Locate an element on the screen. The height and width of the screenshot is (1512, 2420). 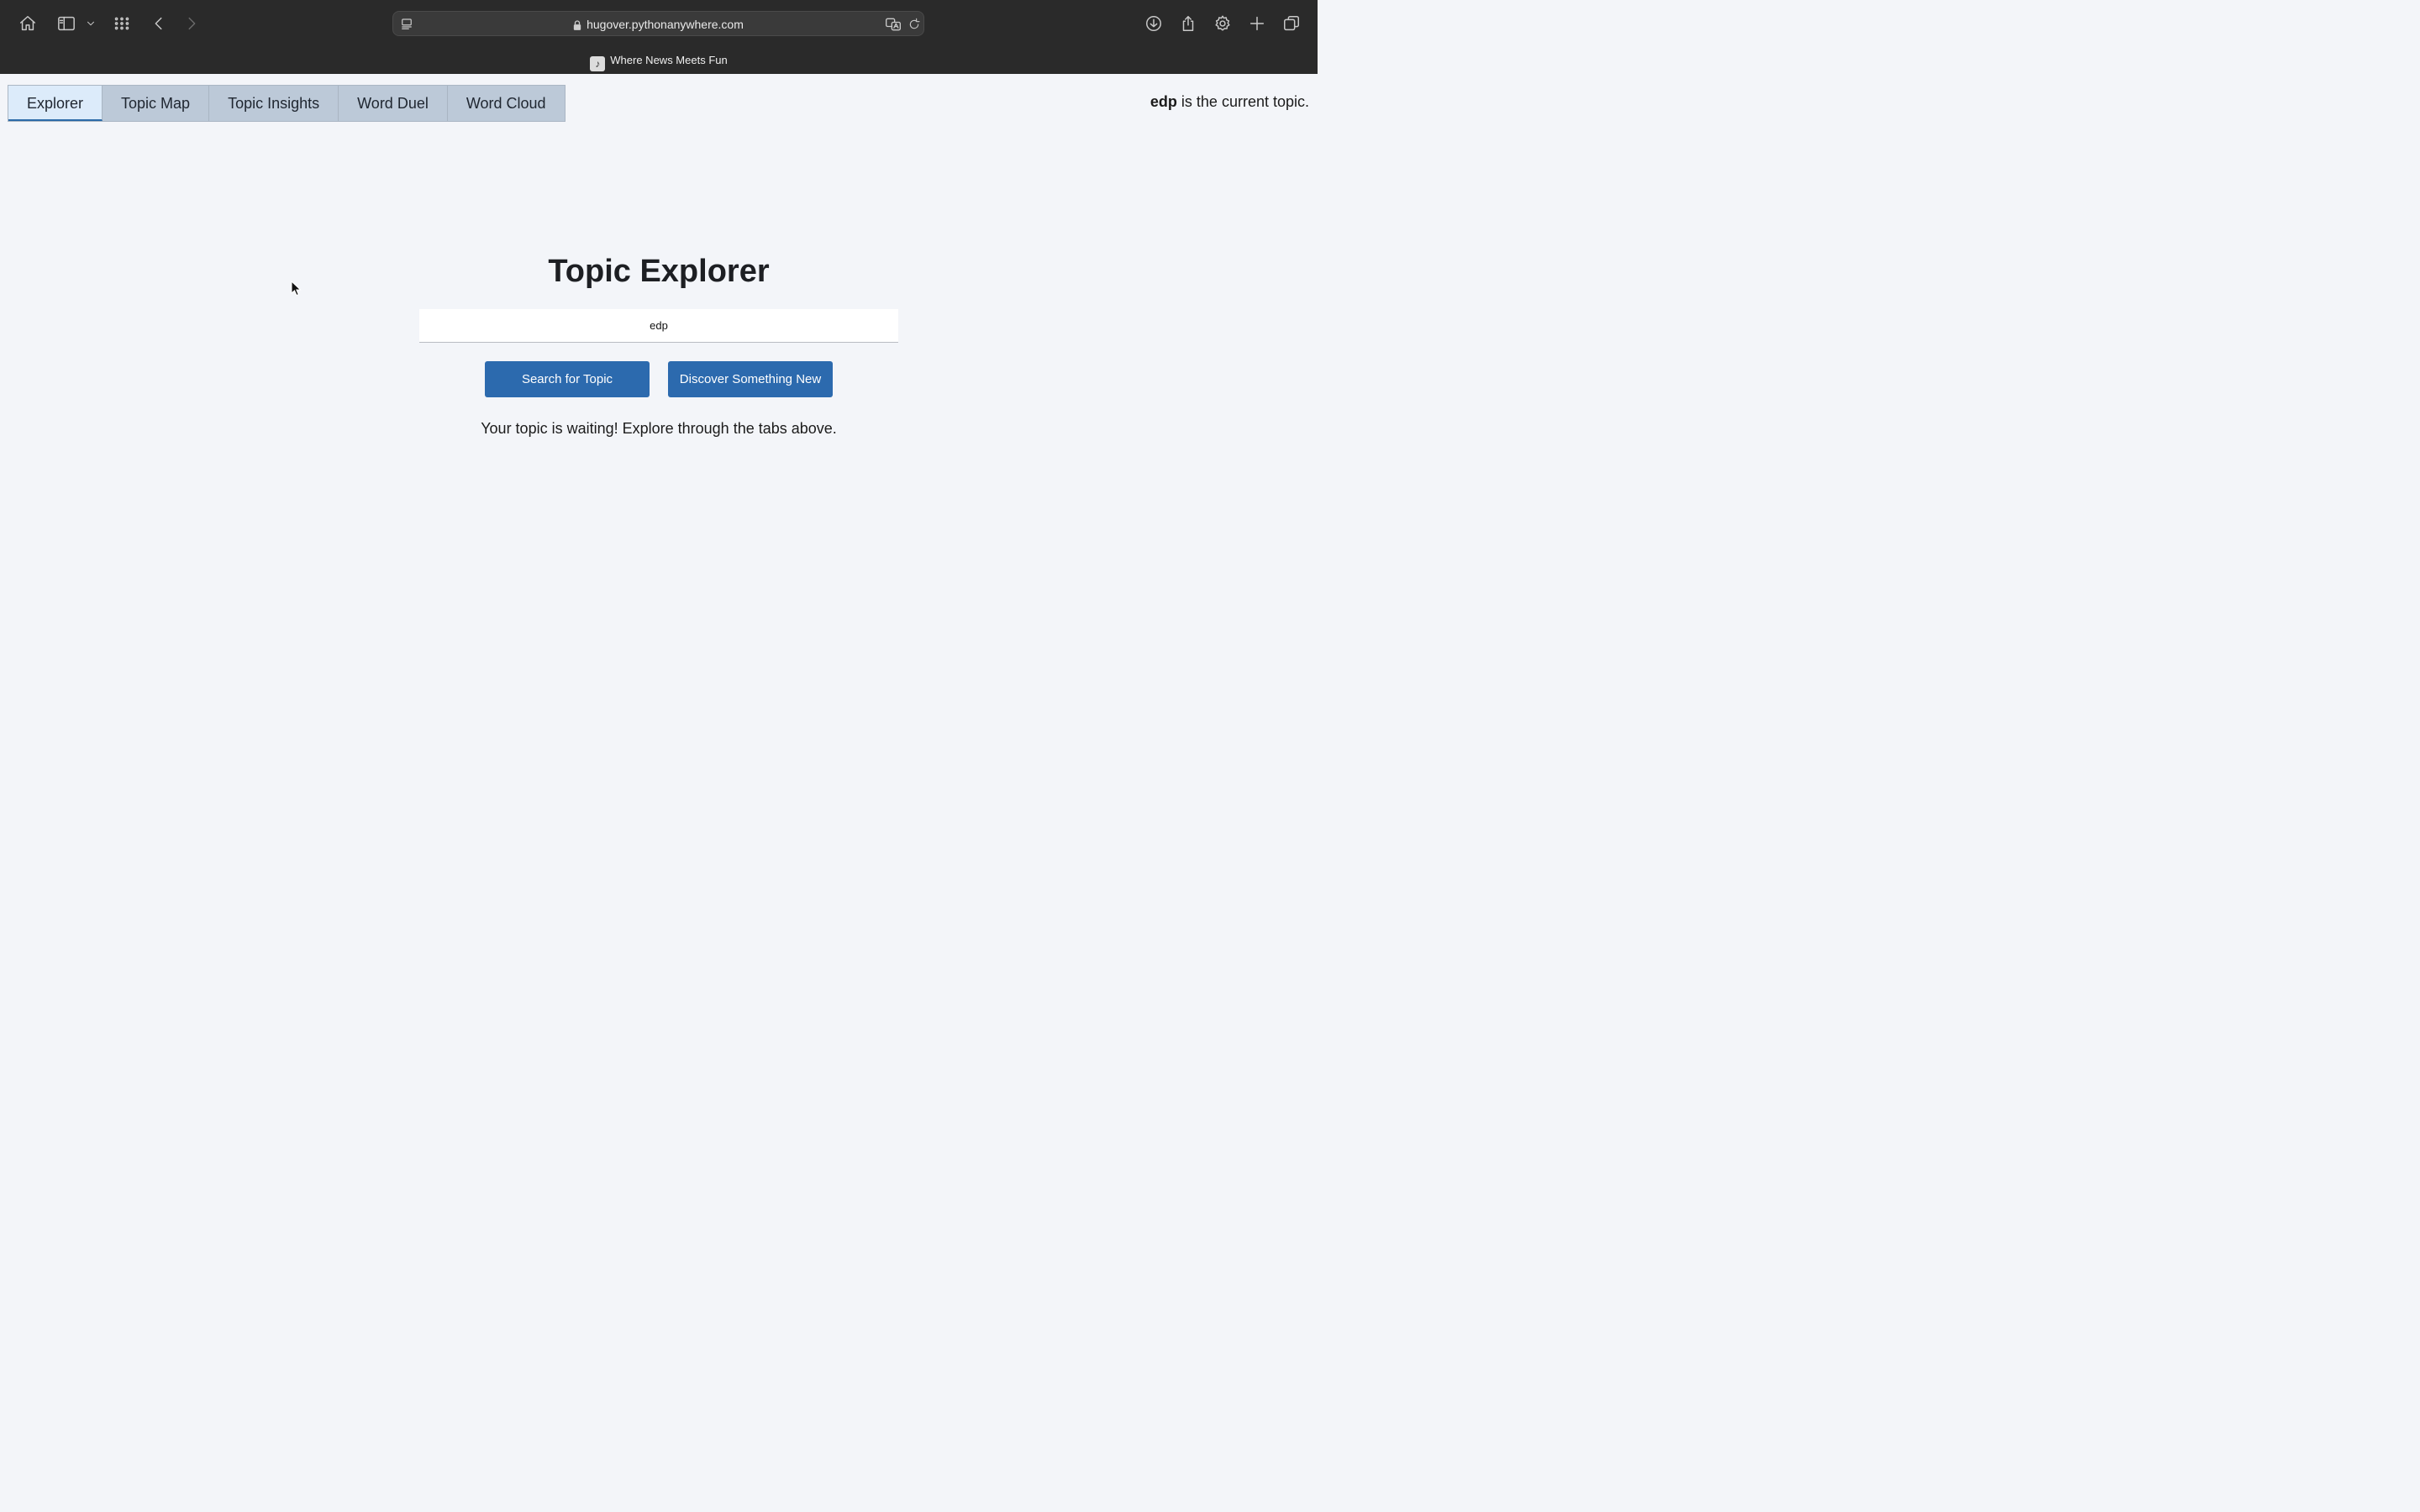
tab-topic-map: Topic Map is located at coordinates (157, 103).